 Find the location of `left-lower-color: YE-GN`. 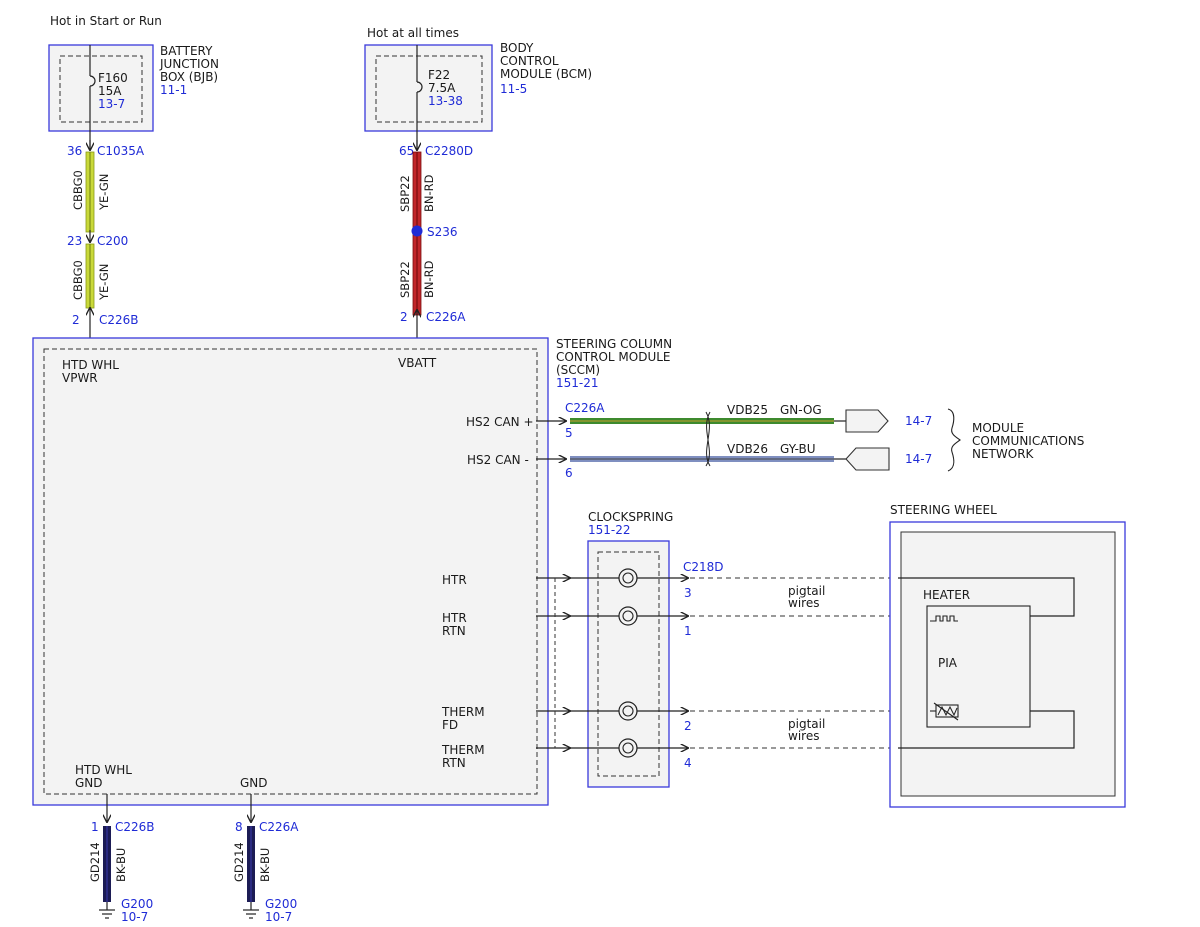

left-lower-color: YE-GN is located at coordinates (104, 282).